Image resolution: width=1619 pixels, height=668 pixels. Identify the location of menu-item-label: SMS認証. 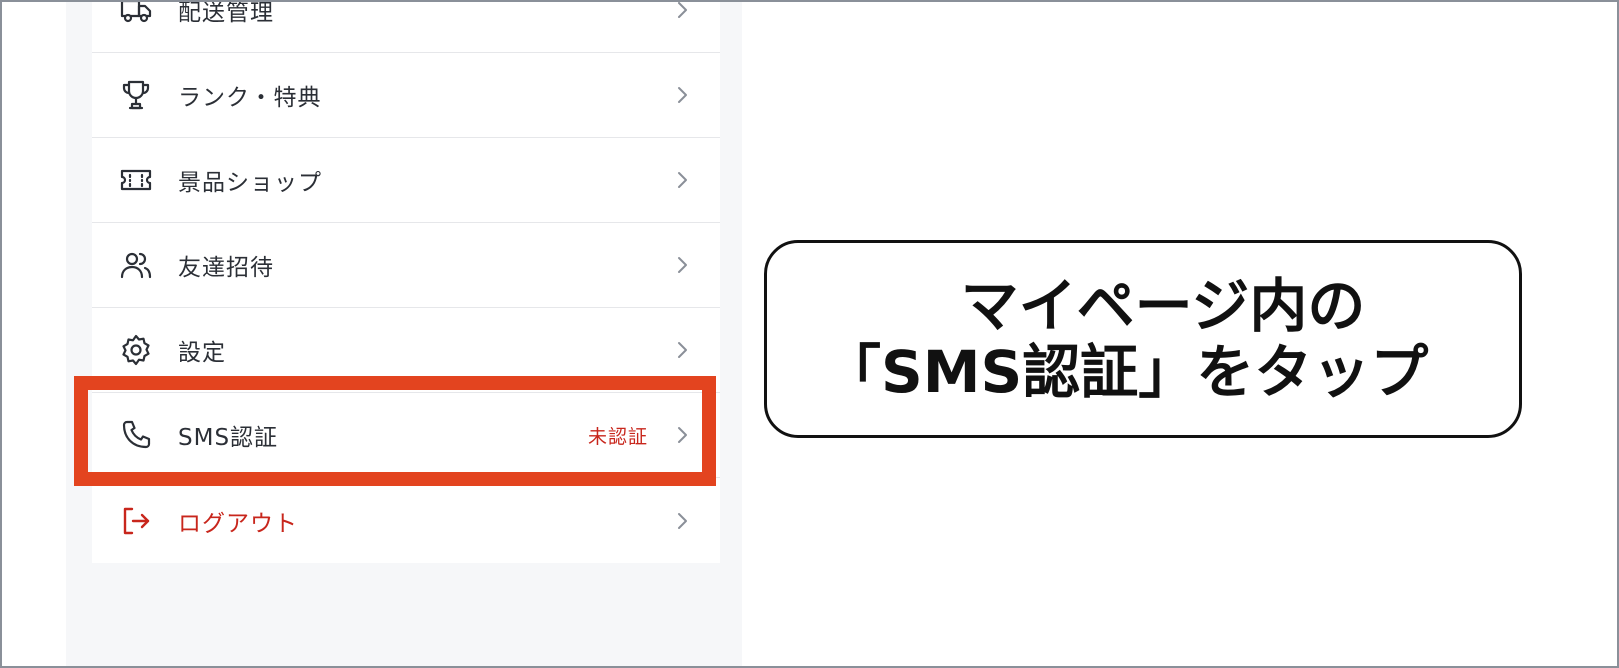
(228, 438).